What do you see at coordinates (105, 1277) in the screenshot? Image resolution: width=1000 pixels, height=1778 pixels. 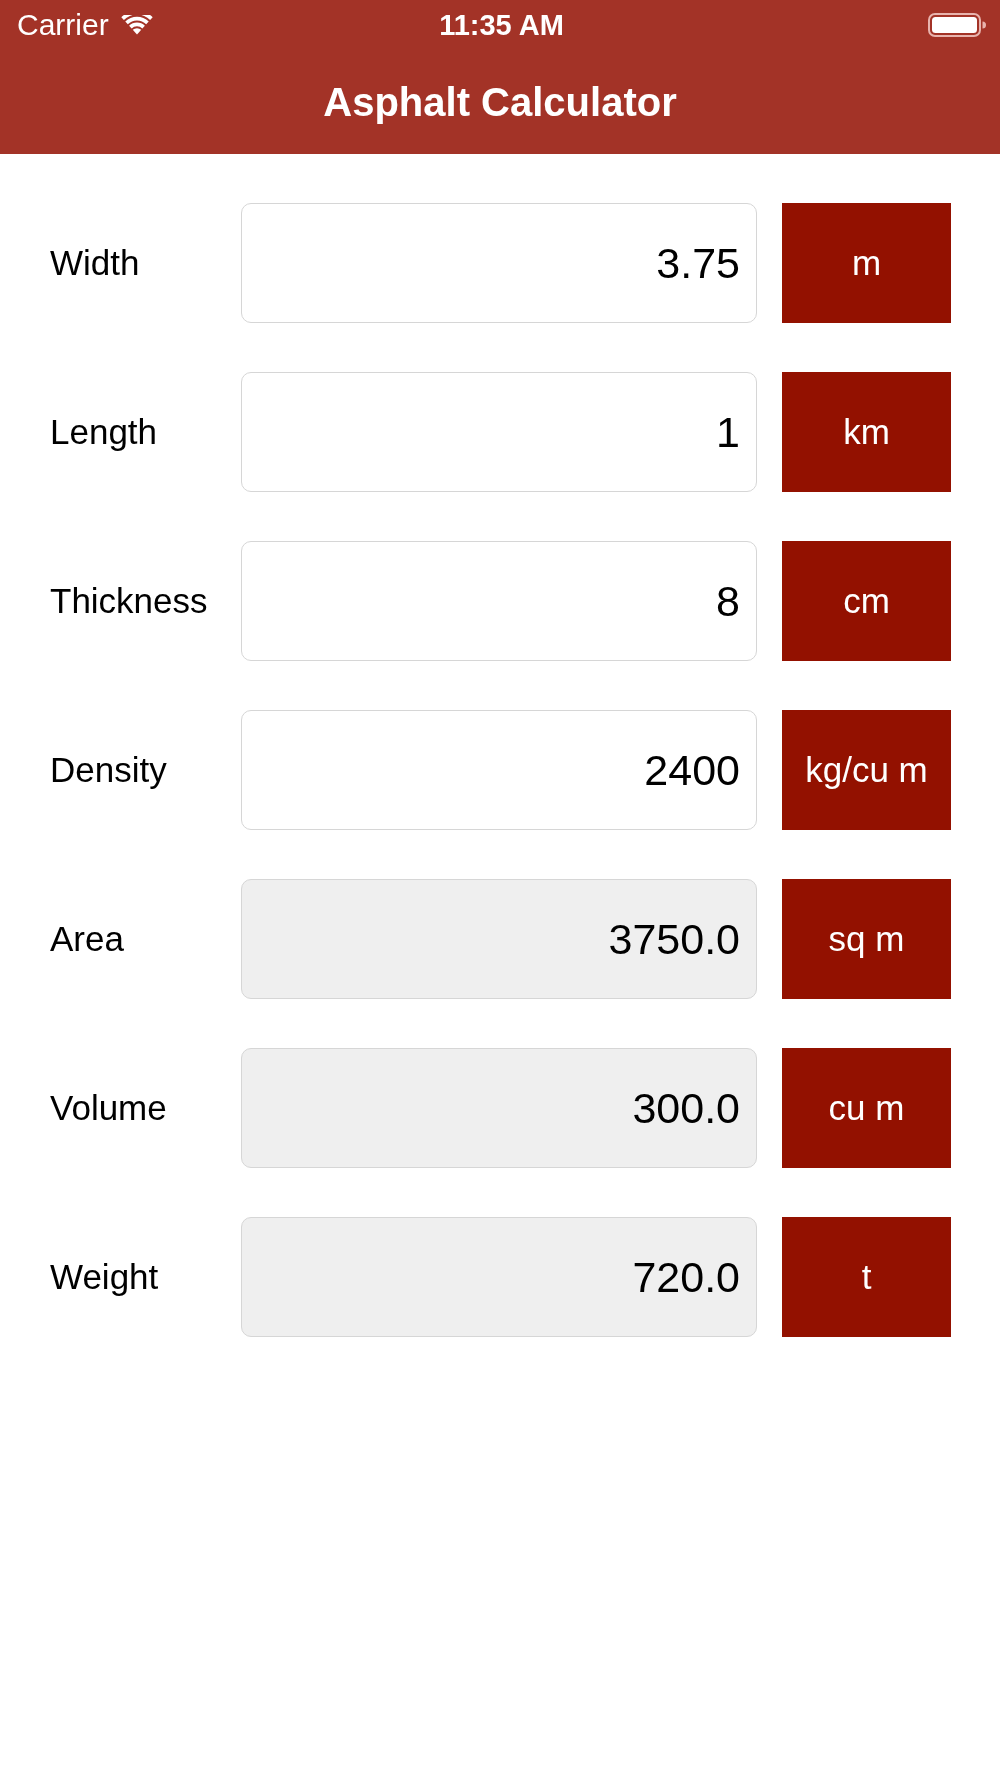 I see `field-label: Weight` at bounding box center [105, 1277].